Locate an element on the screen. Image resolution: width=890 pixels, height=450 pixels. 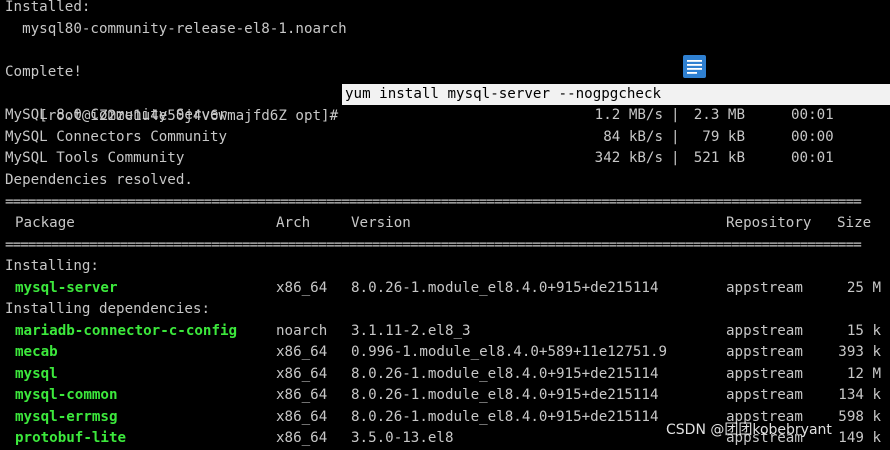
repo-speed: 342 kB/s is located at coordinates (628, 158).